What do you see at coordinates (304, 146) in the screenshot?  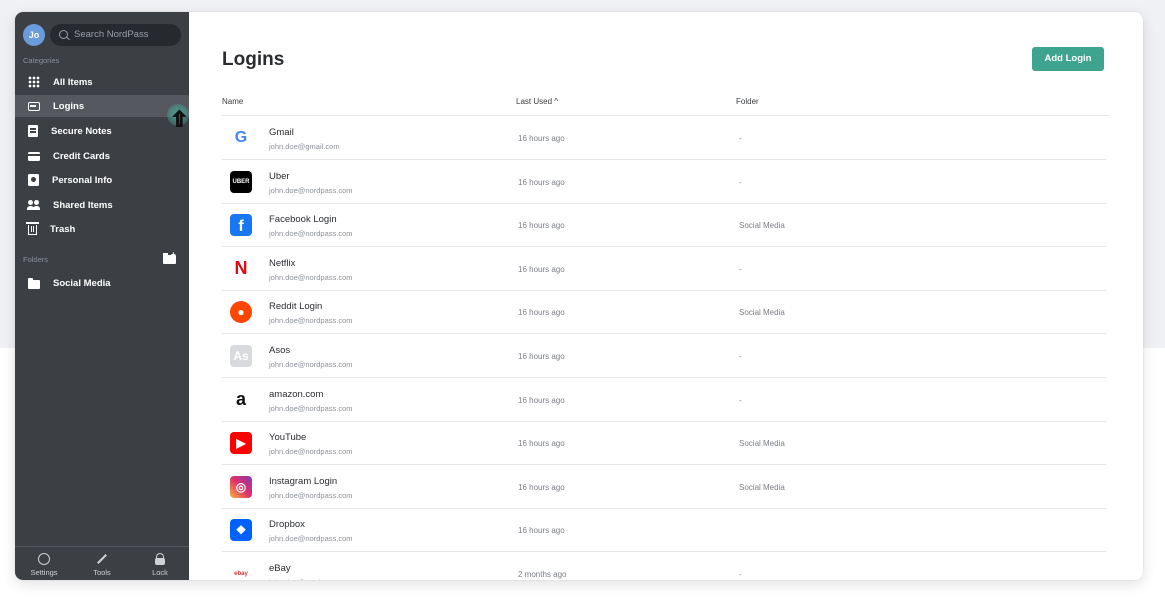 I see `login-email: john.doe@gmail.com` at bounding box center [304, 146].